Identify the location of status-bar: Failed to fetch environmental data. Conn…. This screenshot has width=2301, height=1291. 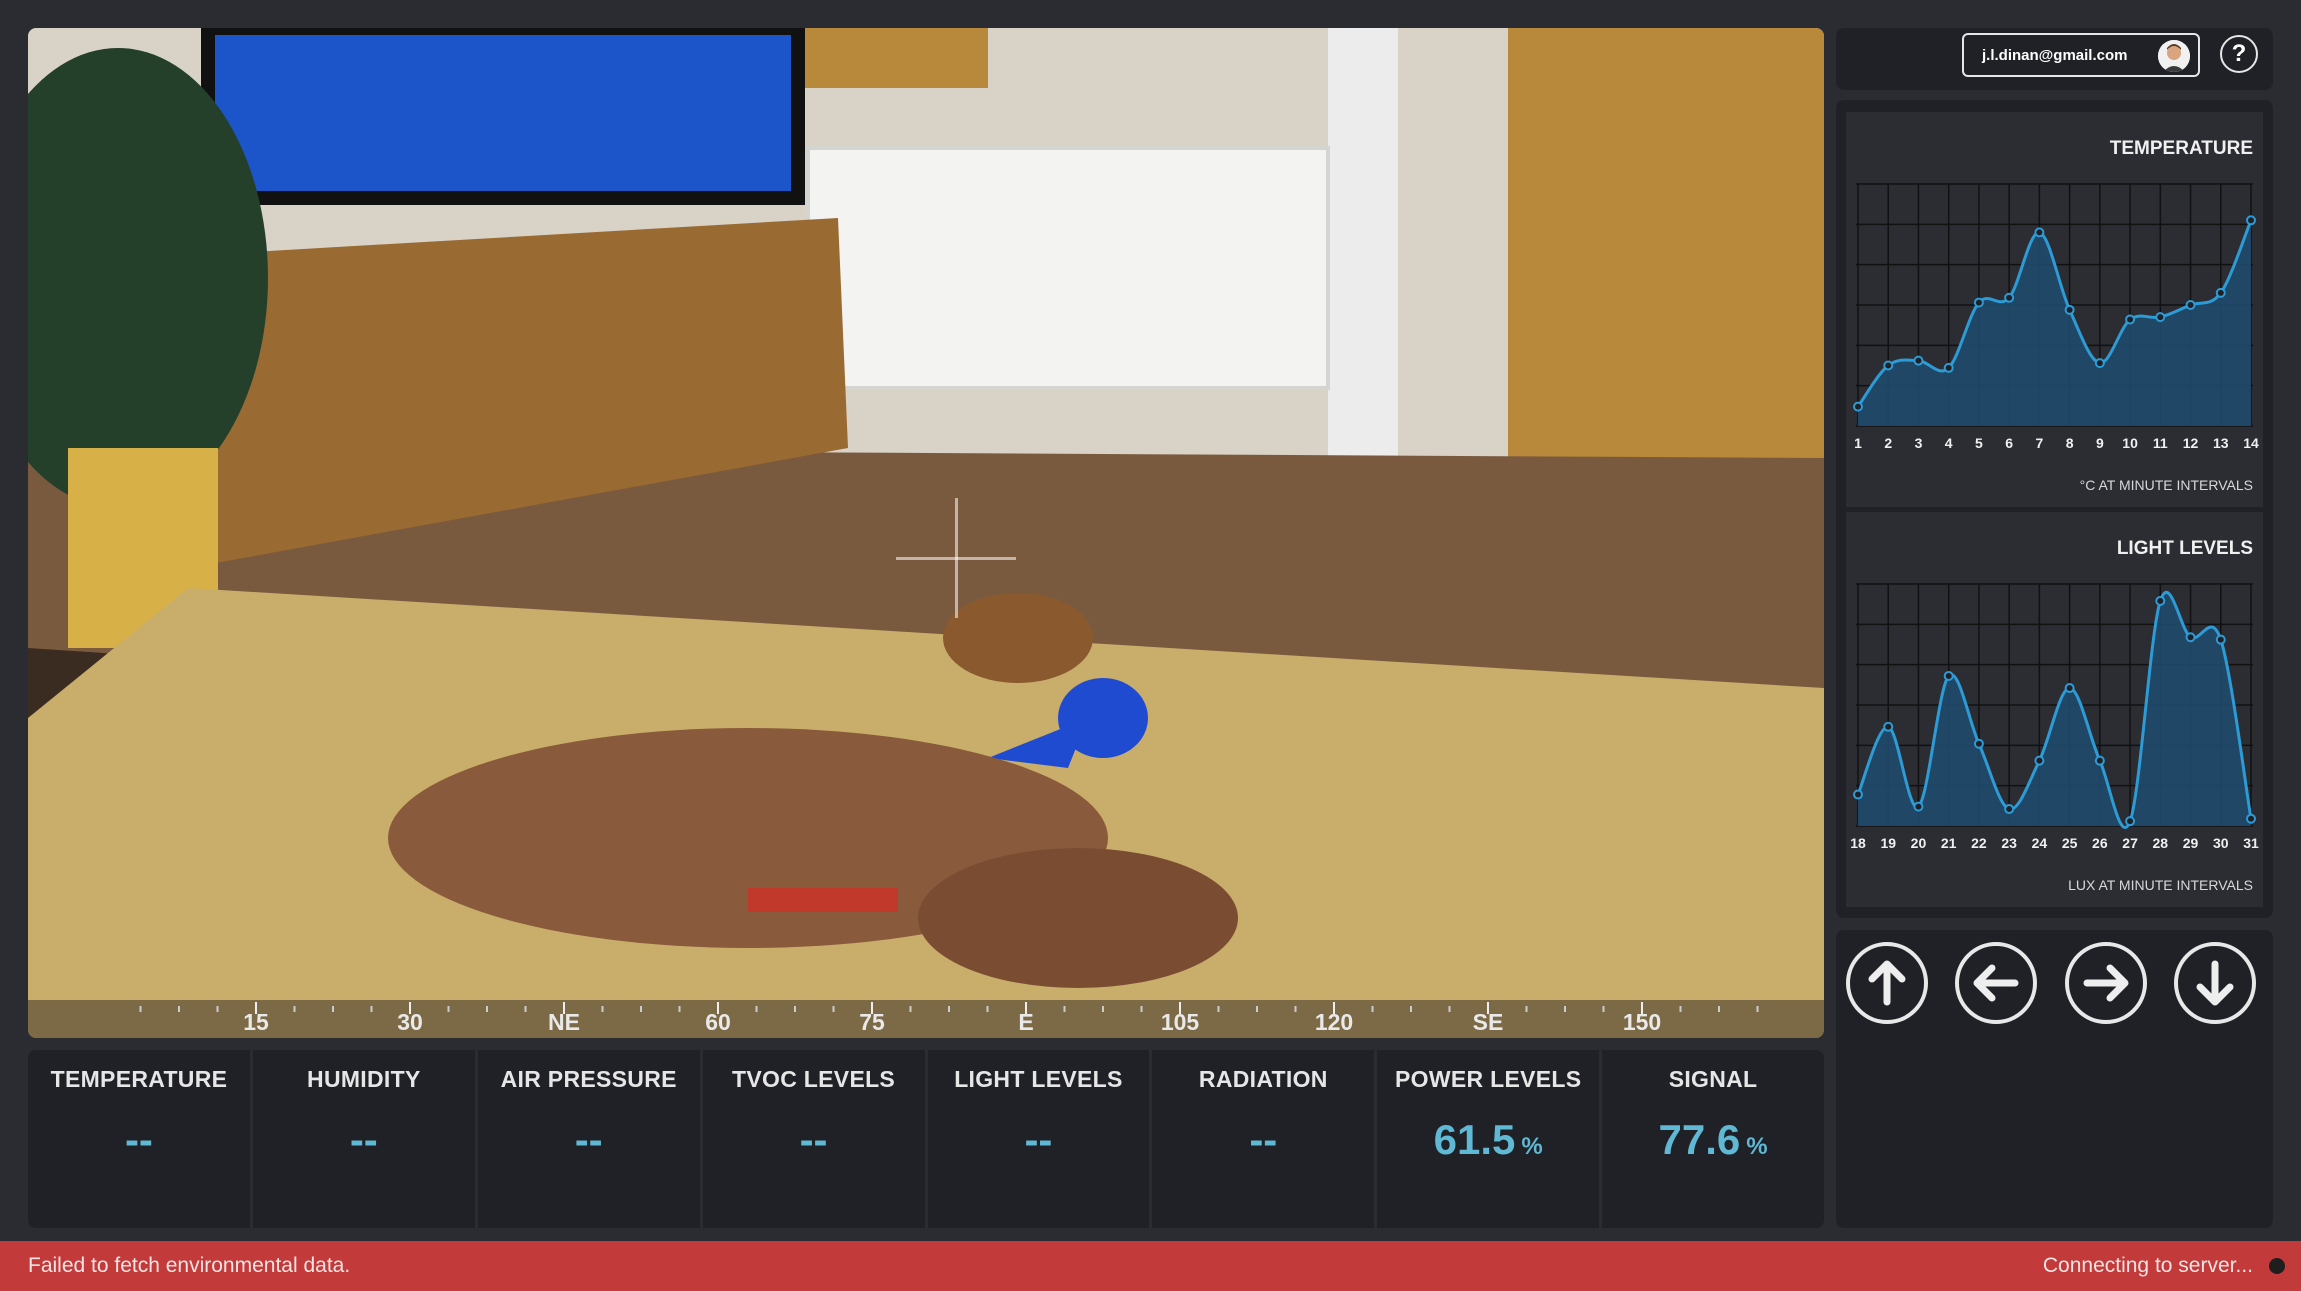
(1150, 1266).